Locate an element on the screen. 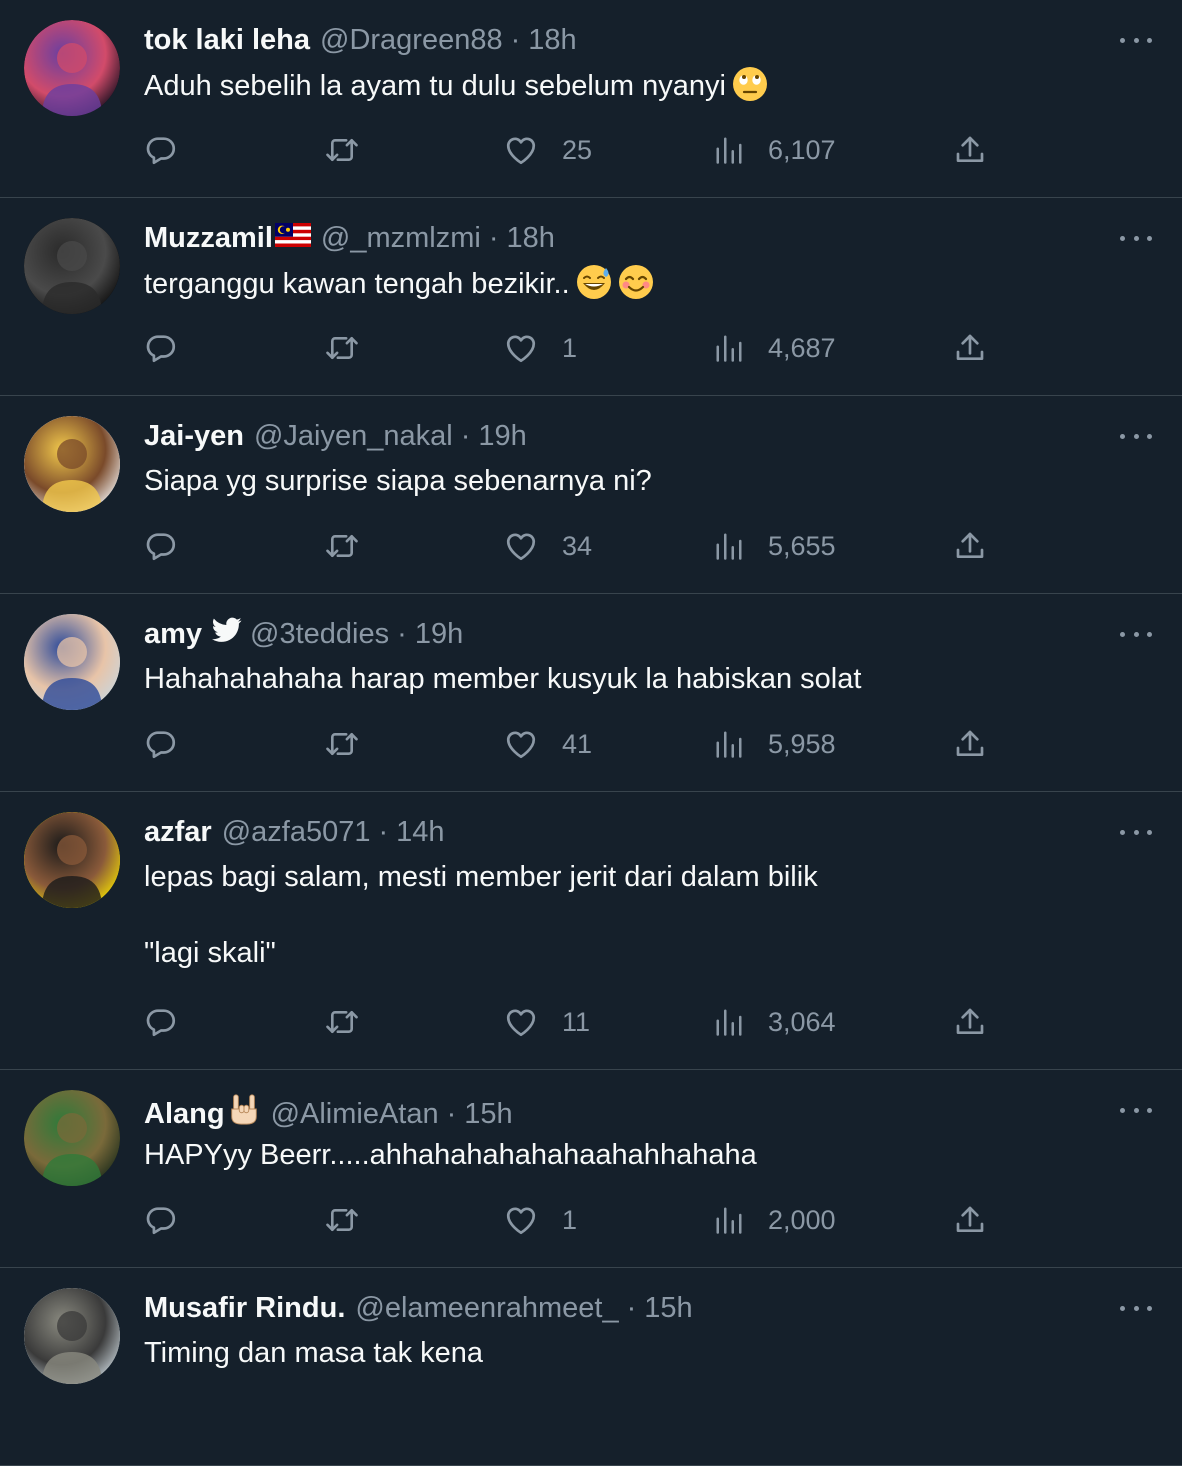 The height and width of the screenshot is (1466, 1182). views-button: 5,958 is located at coordinates (775, 744).